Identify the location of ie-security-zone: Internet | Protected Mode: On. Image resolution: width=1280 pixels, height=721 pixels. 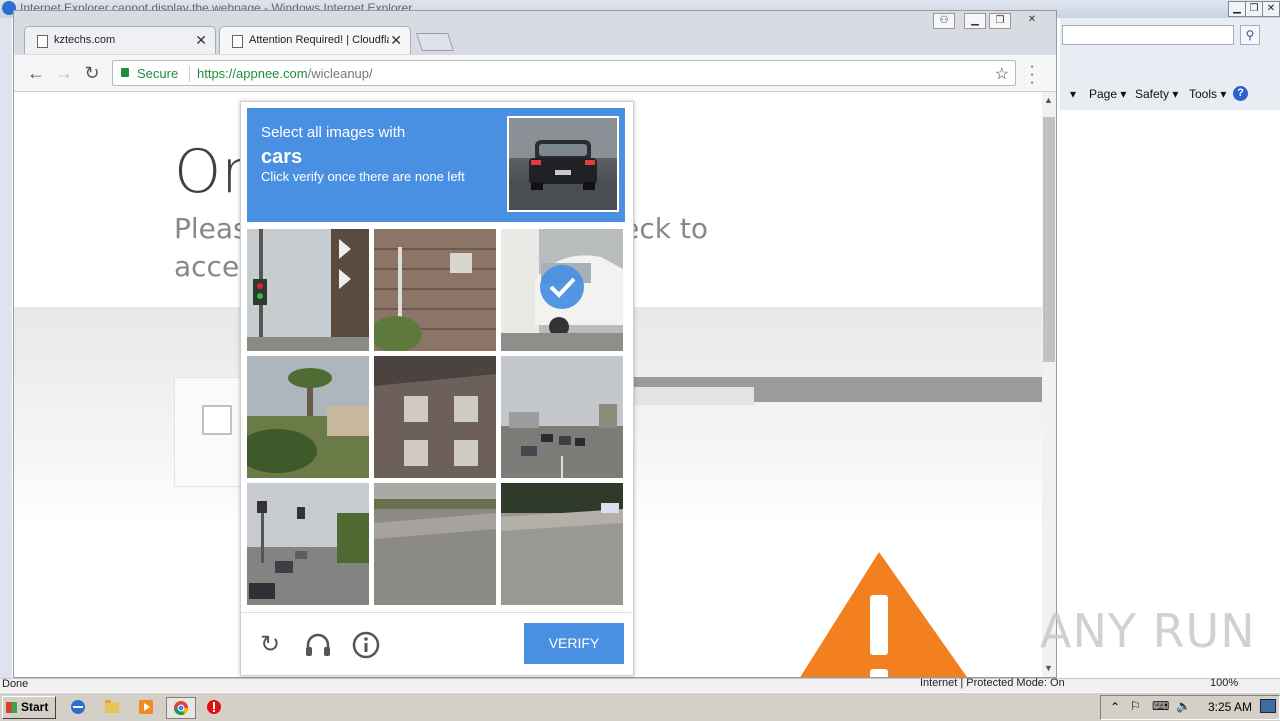
(992, 683).